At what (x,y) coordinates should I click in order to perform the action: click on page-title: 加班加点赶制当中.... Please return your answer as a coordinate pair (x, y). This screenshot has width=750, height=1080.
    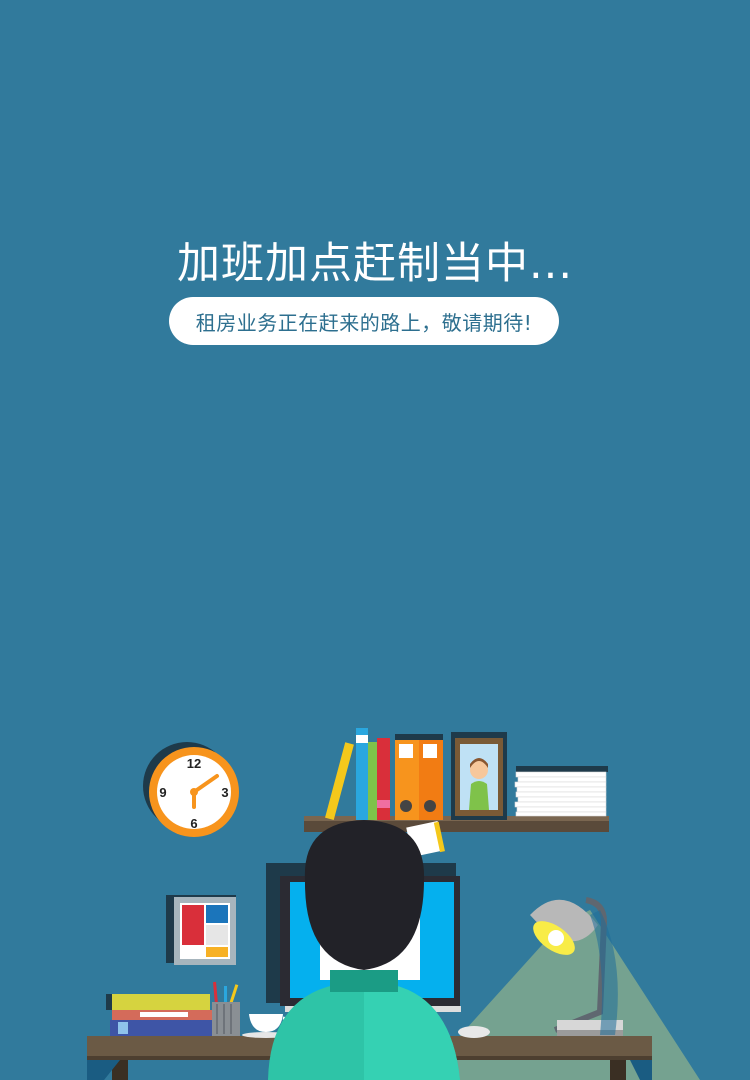
    Looking at the image, I should click on (374, 264).